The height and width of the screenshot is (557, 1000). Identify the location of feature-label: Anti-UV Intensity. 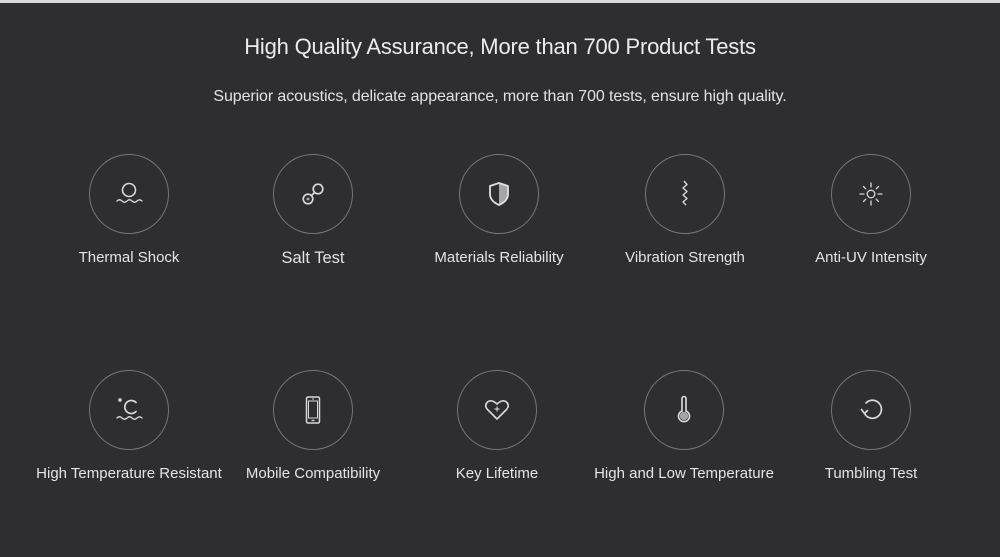
(871, 257).